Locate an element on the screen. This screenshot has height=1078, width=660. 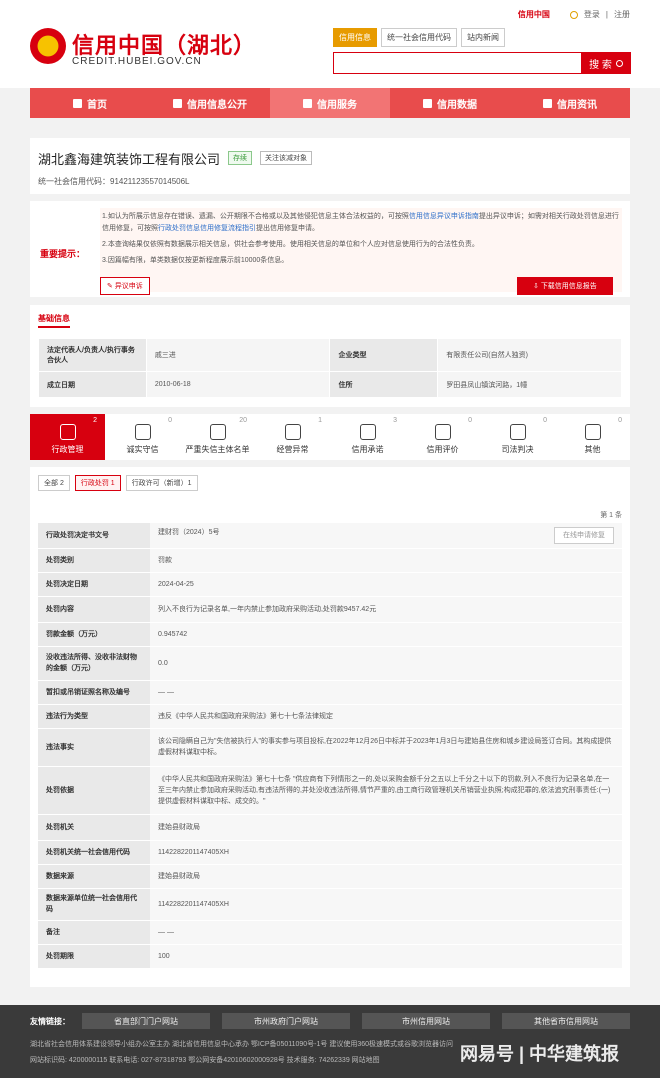
friend-links-label: 友情链接： is located at coordinates (50, 1021).